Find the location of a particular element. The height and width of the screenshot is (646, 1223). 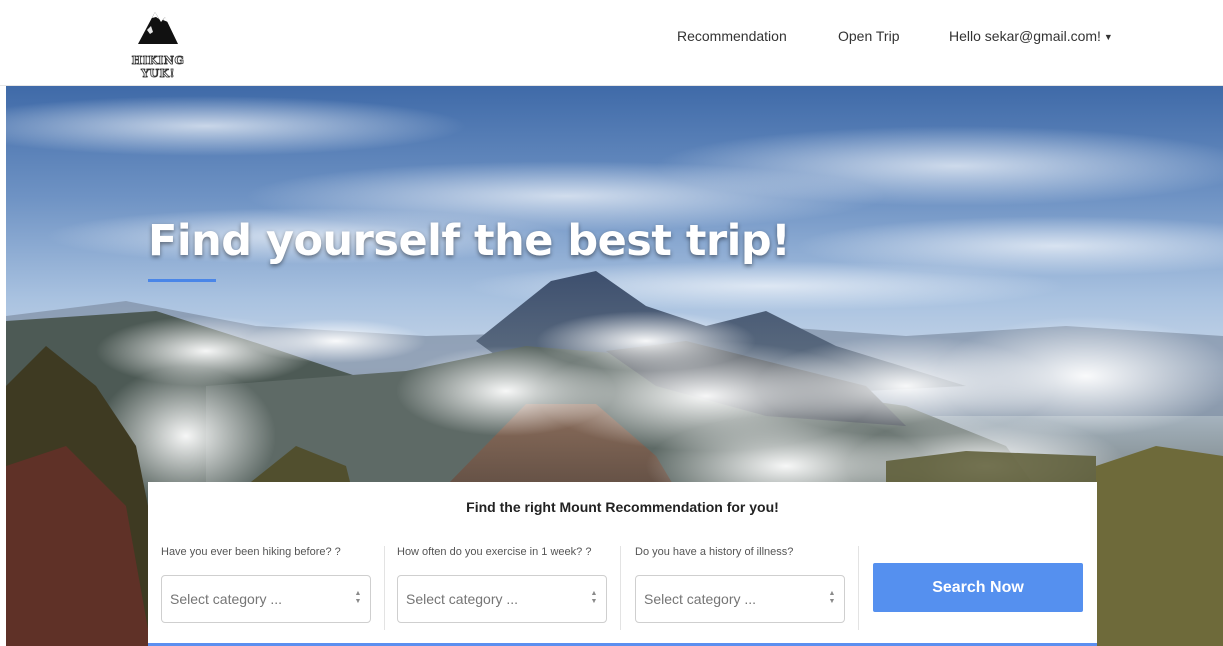

mountain-icon is located at coordinates (158, 28).